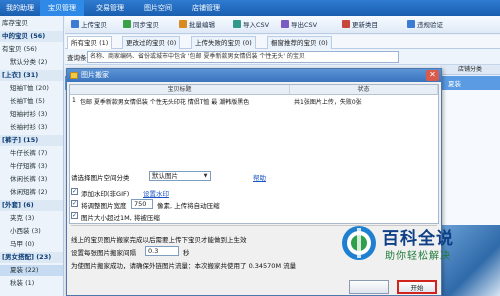  I want to click on import-csv-button: 导入CSV, so click(251, 25).